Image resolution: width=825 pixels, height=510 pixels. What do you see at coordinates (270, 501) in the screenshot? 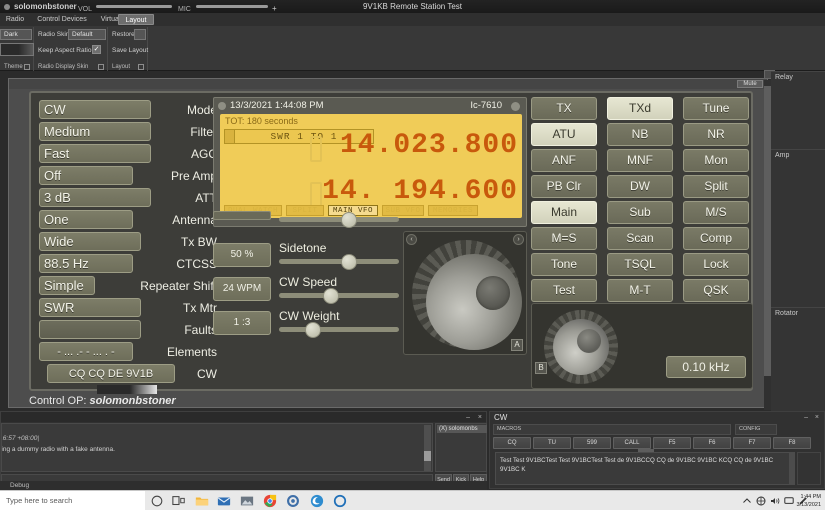
I see `chrome-icon` at bounding box center [270, 501].